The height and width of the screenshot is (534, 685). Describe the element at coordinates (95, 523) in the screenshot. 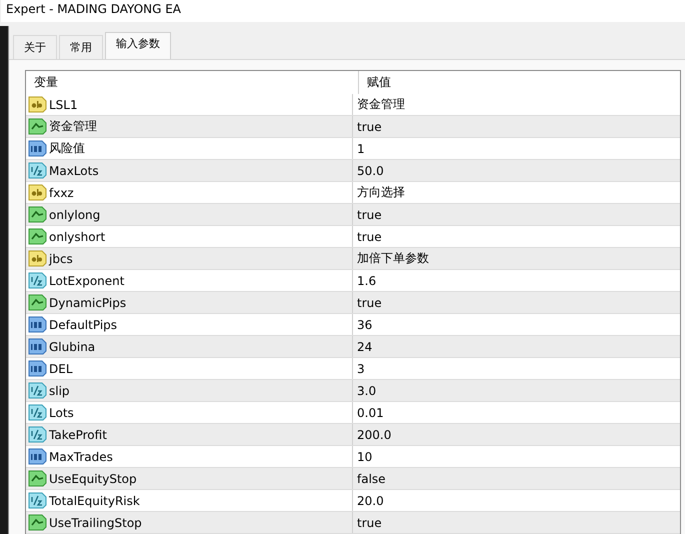

I see `parameter-name: UseTrailingStop` at that location.